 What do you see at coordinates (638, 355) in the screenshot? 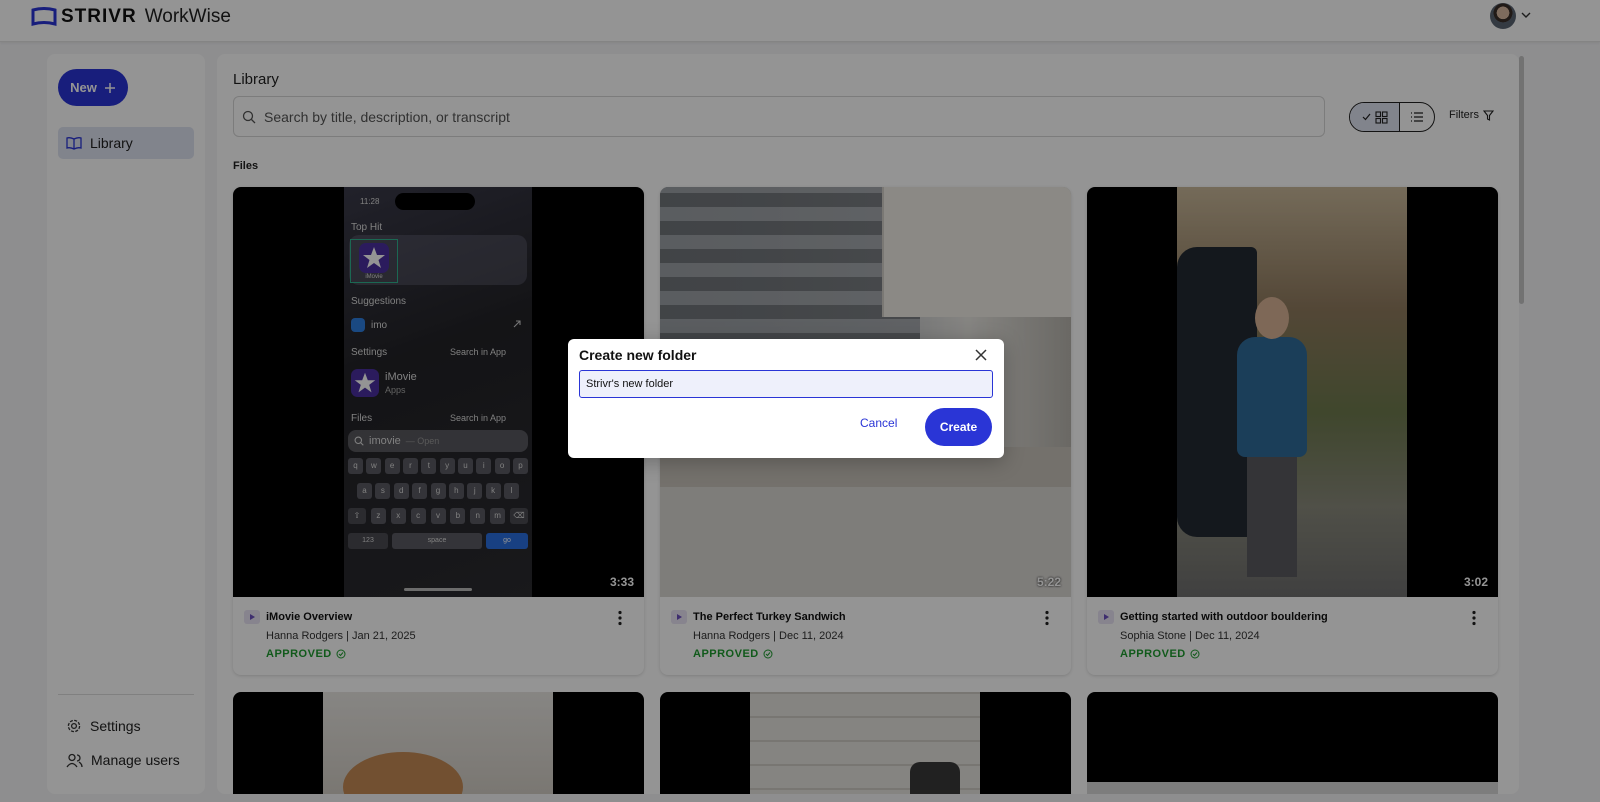
I see `dialog-title: Create new folder` at bounding box center [638, 355].